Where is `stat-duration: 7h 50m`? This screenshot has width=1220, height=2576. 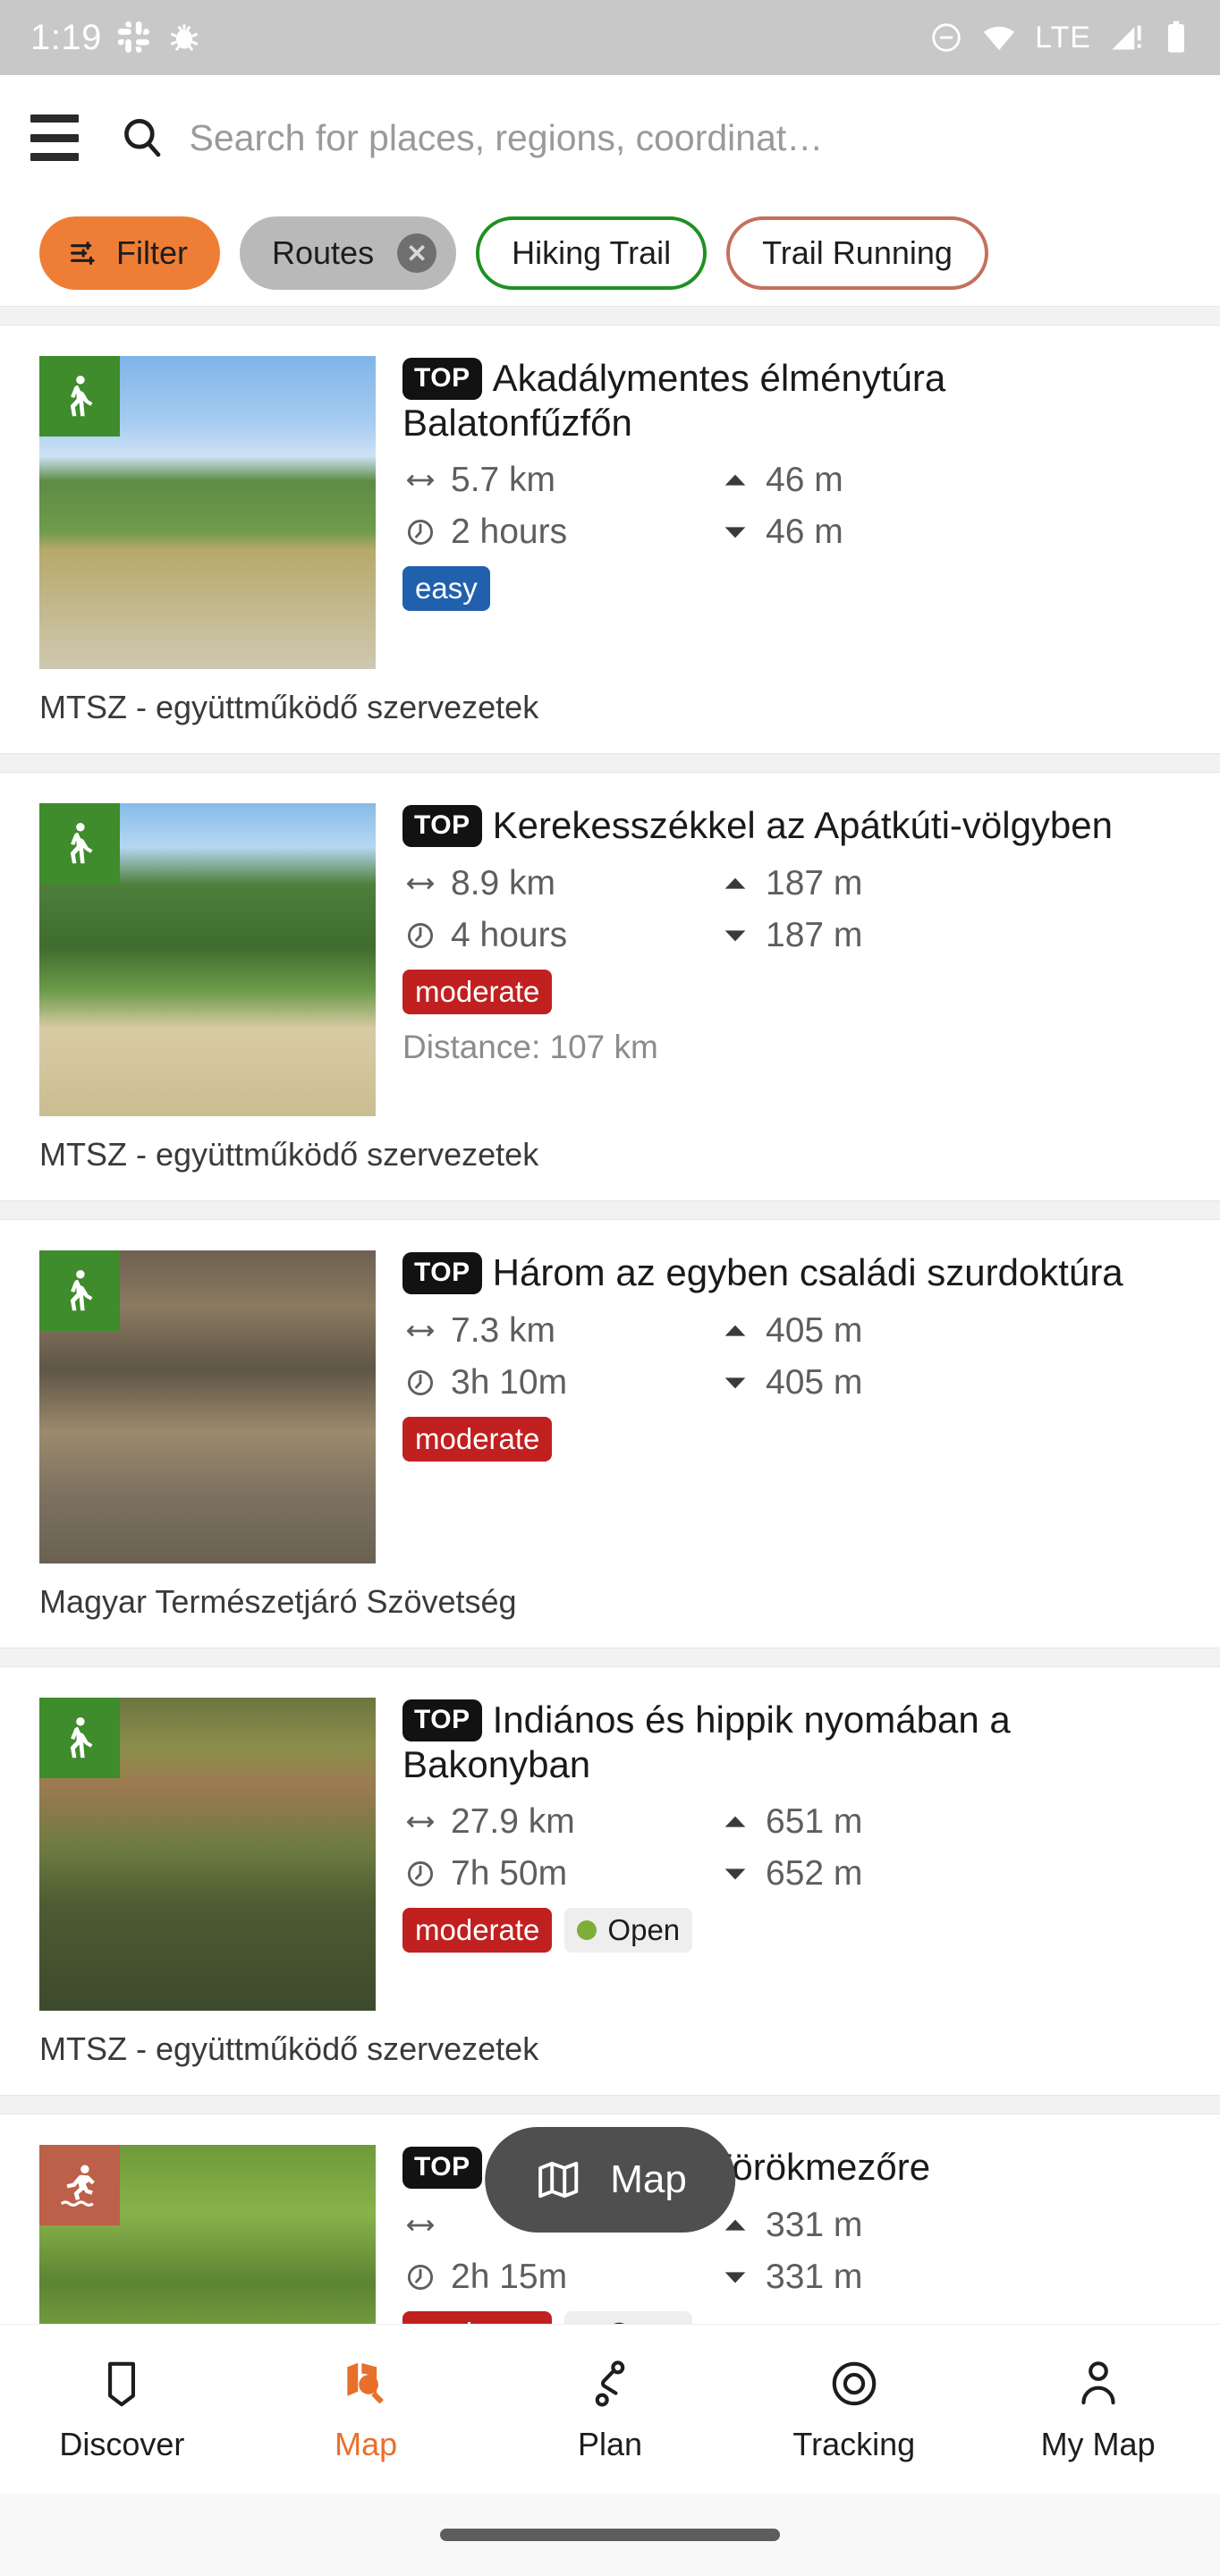
stat-duration: 7h 50m is located at coordinates (559, 1874).